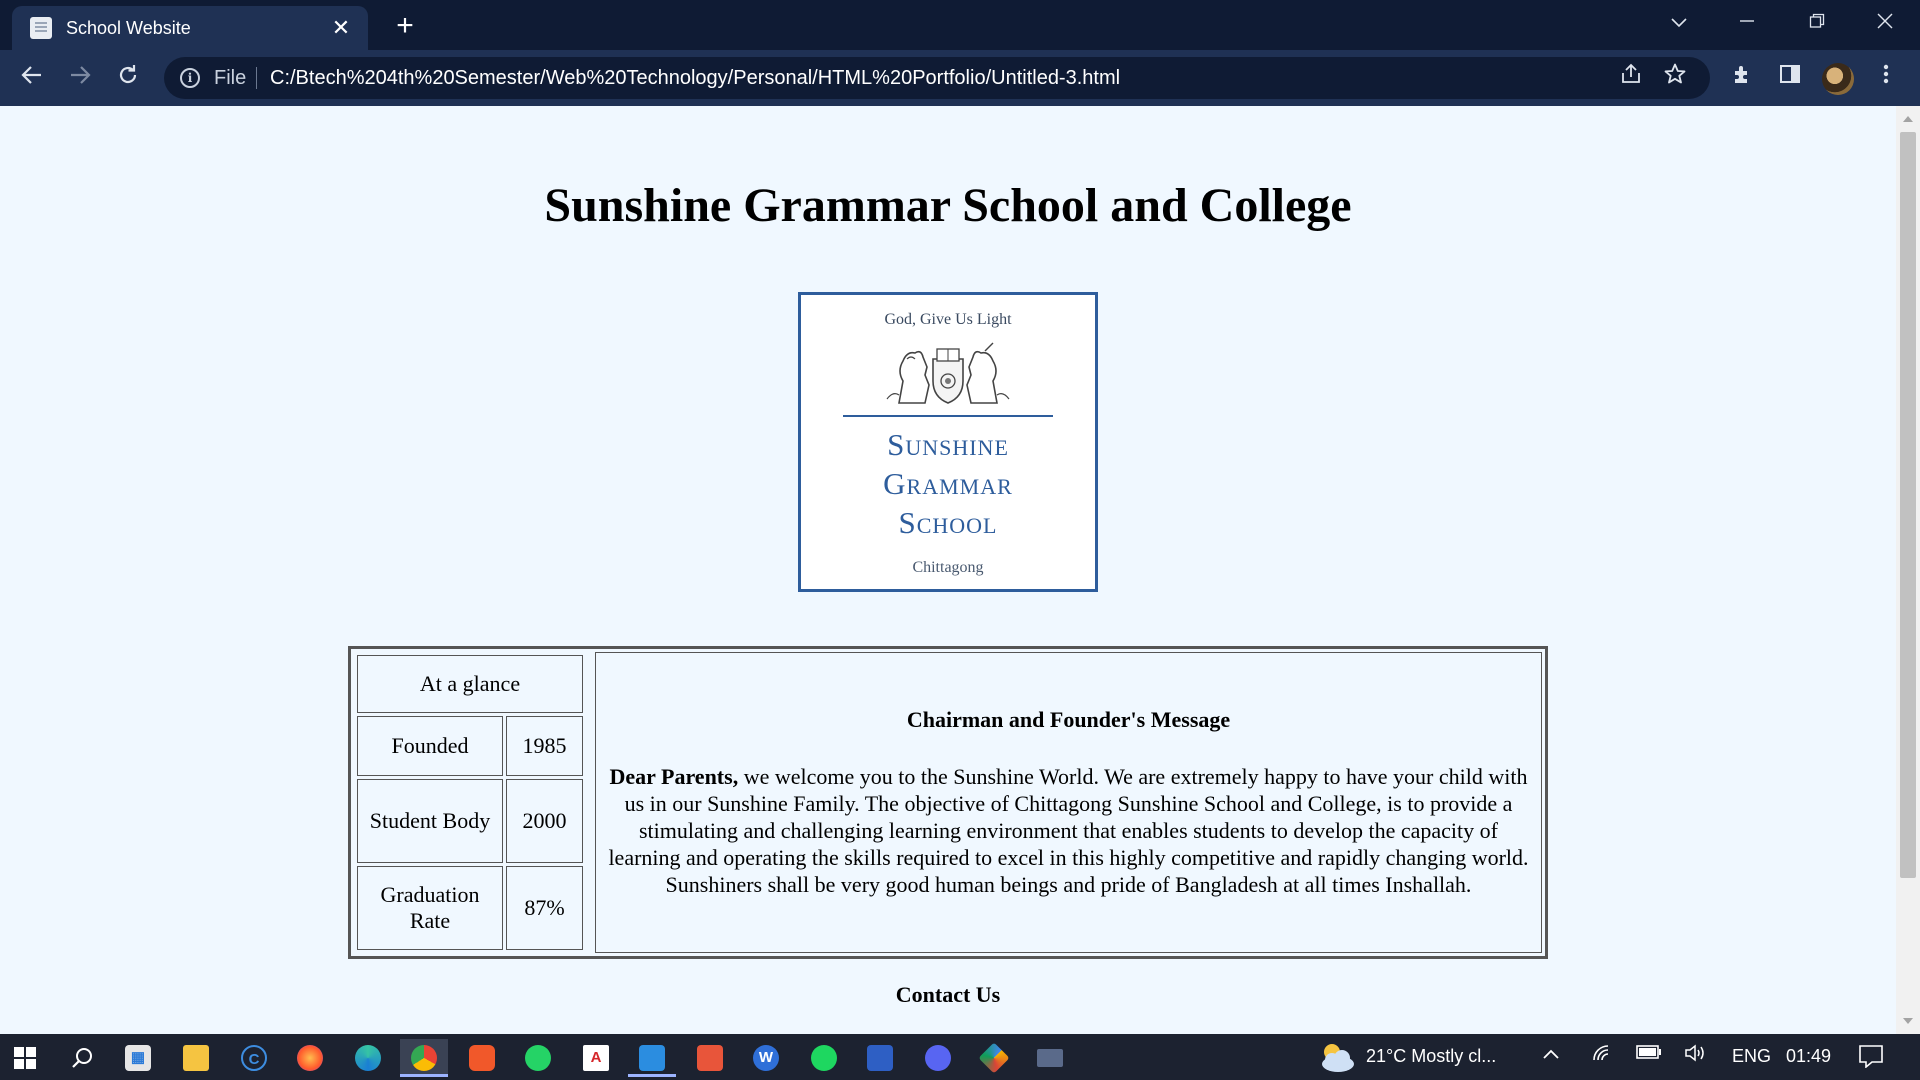 Image resolution: width=1920 pixels, height=1080 pixels. I want to click on logo-city: Chittagong, so click(948, 567).